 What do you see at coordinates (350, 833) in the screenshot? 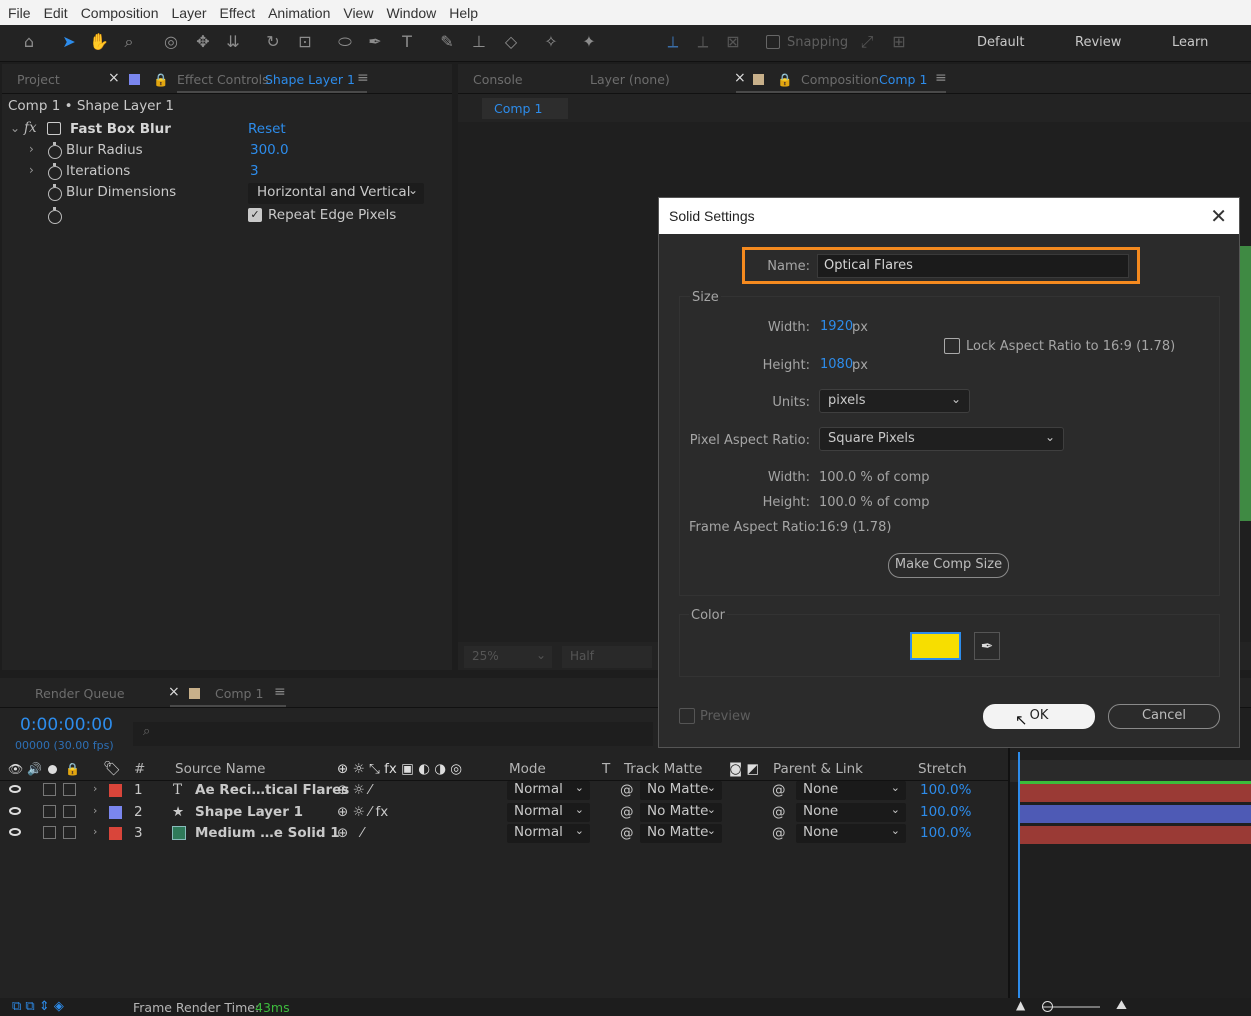
I see `switch-icons: ⊕ ⁄` at bounding box center [350, 833].